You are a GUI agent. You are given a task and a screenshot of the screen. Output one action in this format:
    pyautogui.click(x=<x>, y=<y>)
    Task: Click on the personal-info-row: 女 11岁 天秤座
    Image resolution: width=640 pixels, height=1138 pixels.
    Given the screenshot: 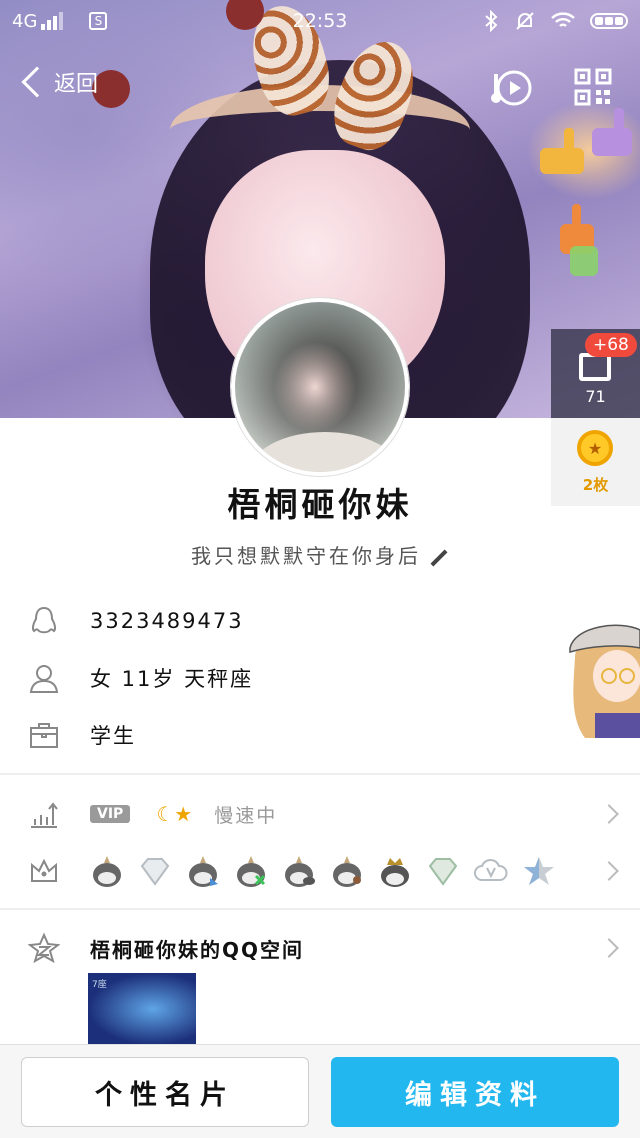 What is the action you would take?
    pyautogui.click(x=280, y=678)
    